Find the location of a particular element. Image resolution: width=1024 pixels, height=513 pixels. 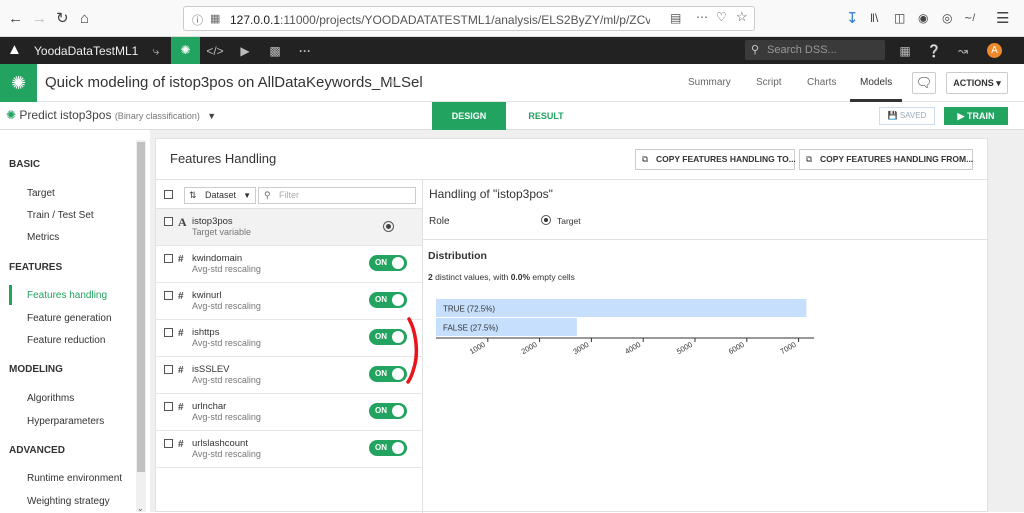

feature-row: A istop3pos Target variable is located at coordinates (289, 227).